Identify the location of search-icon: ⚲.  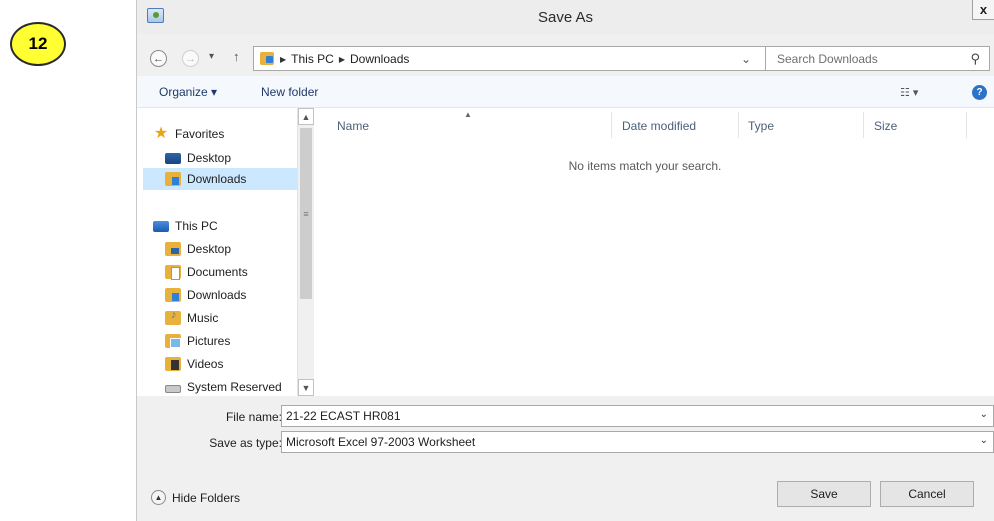
(975, 59).